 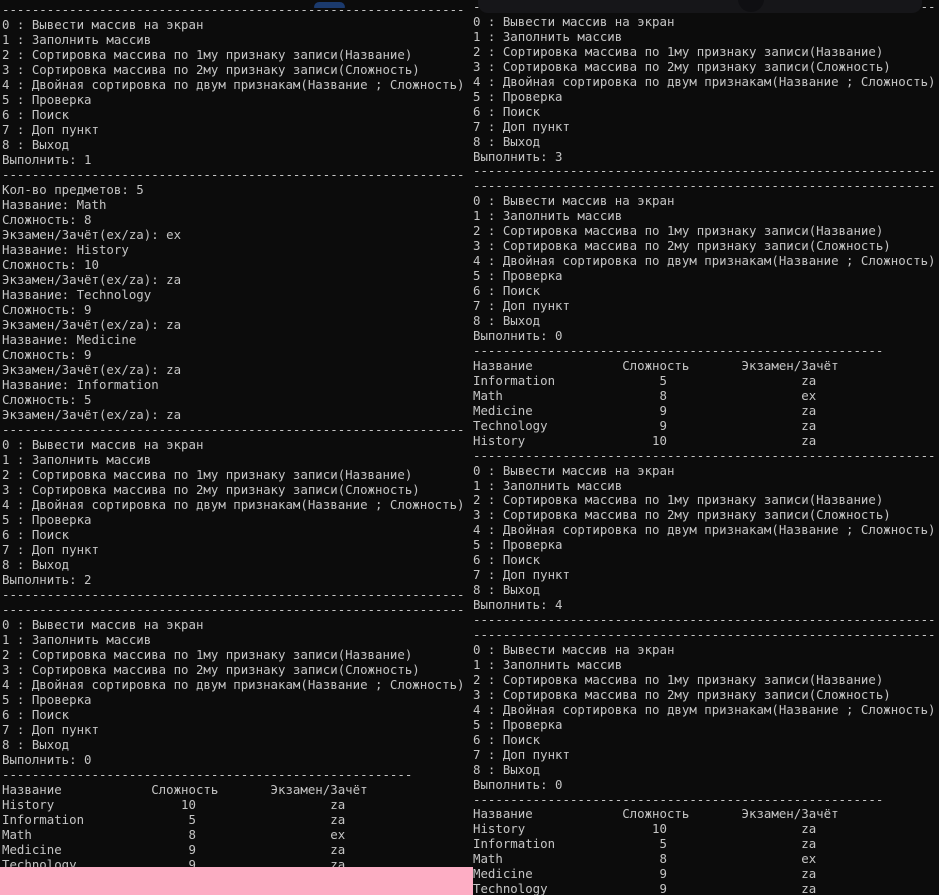 What do you see at coordinates (236, 881) in the screenshot?
I see `pink-highlight-overlay` at bounding box center [236, 881].